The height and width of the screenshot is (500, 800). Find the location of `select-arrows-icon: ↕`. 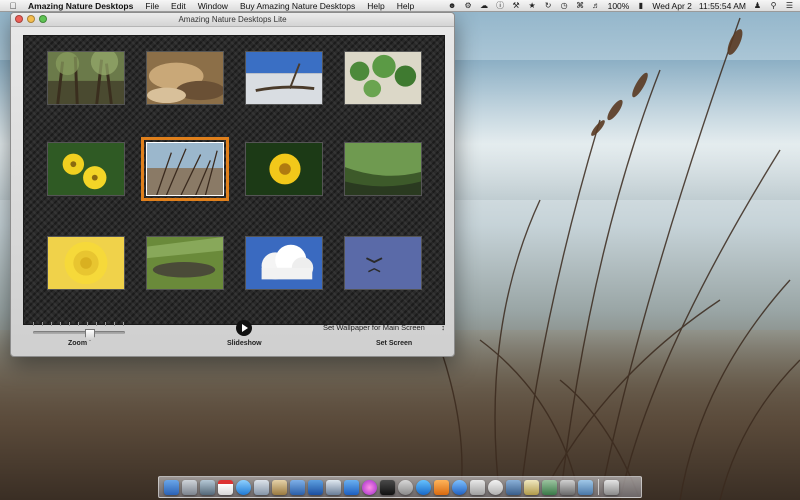

select-arrows-icon: ↕ is located at coordinates (443, 327).